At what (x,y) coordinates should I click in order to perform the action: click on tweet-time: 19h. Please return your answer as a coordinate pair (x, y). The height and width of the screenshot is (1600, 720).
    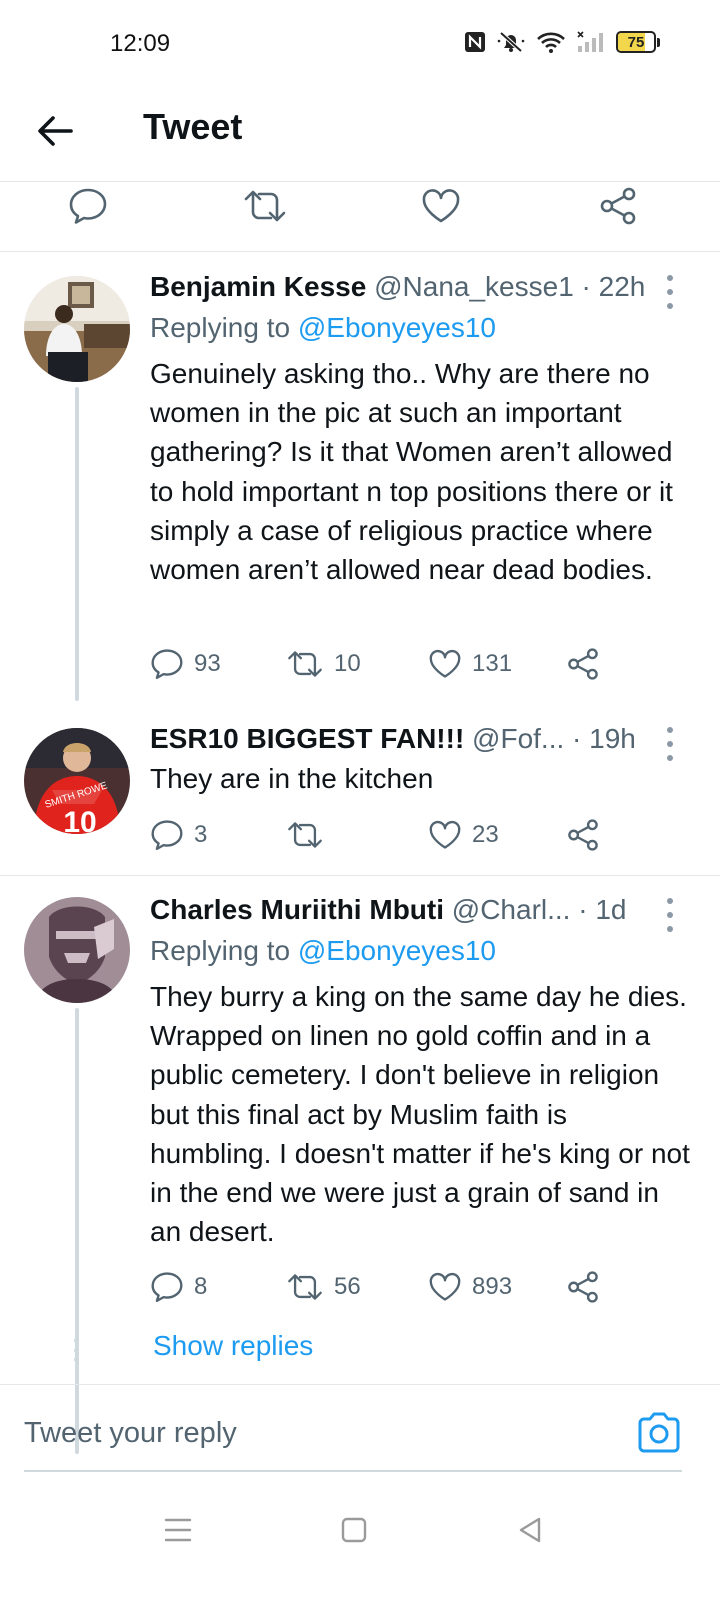
    Looking at the image, I should click on (612, 738).